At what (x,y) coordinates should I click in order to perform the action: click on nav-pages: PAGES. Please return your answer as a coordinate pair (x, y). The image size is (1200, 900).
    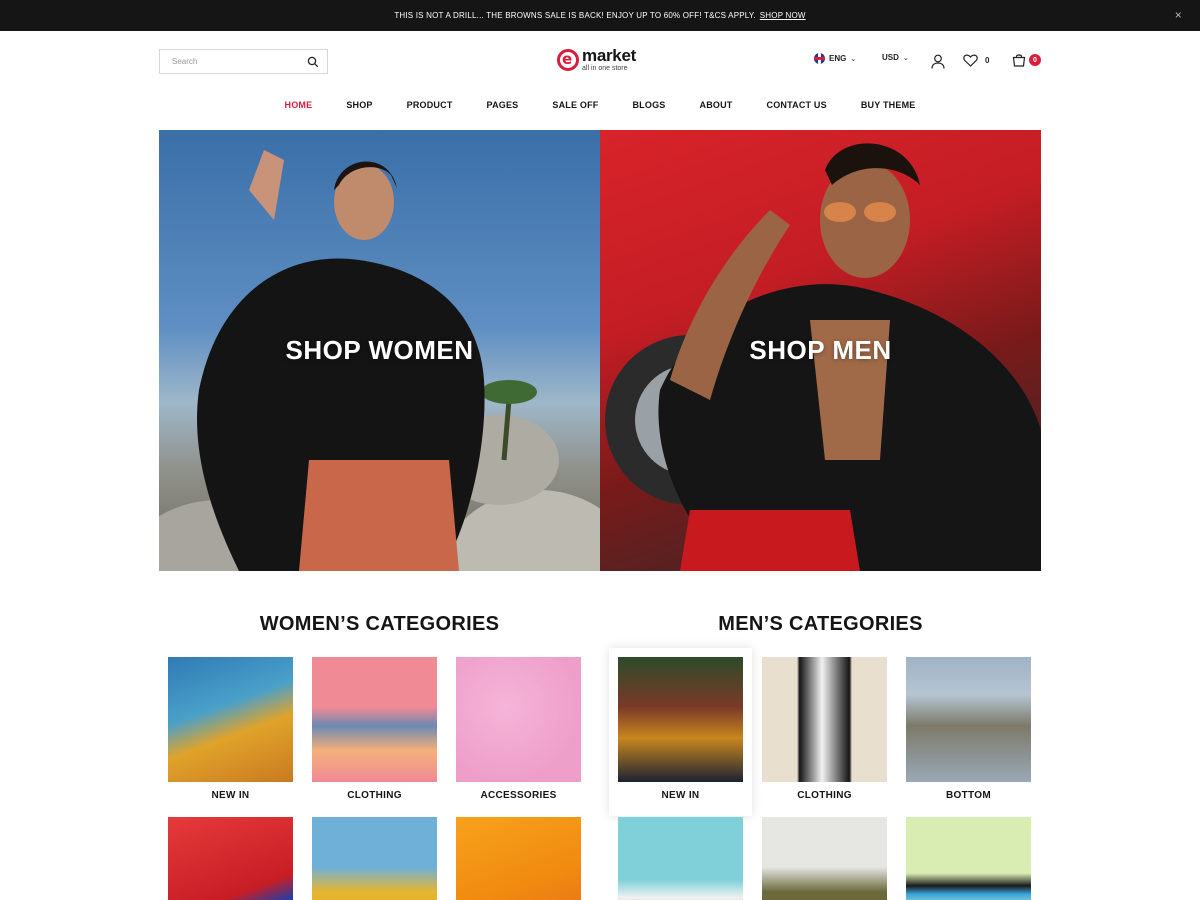
    Looking at the image, I should click on (503, 109).